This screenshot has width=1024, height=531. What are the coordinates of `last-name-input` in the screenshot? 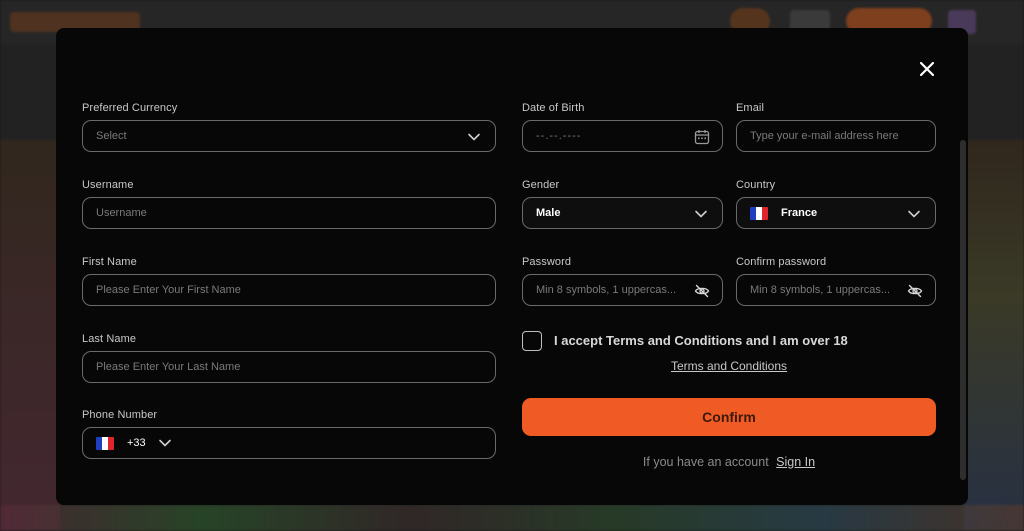 It's located at (289, 367).